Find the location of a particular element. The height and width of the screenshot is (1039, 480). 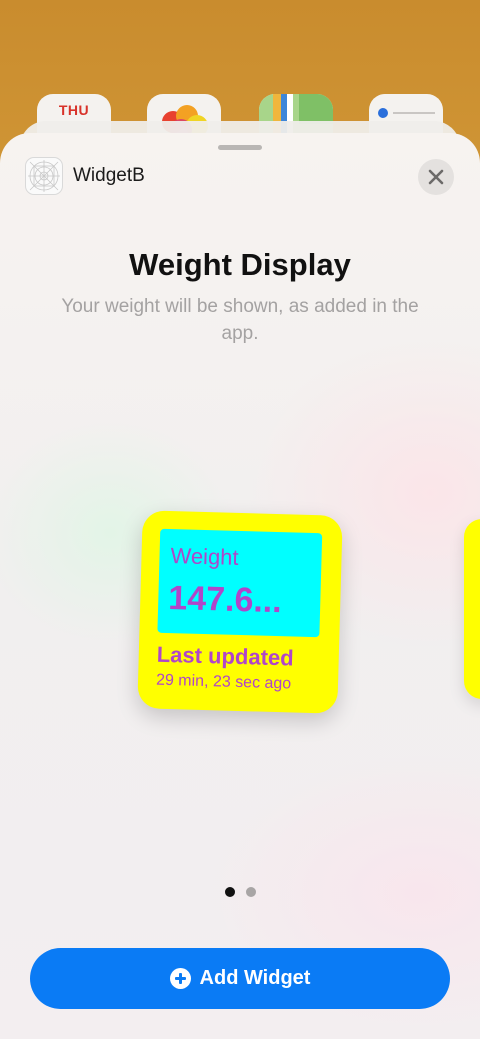

app-icon is located at coordinates (44, 176).